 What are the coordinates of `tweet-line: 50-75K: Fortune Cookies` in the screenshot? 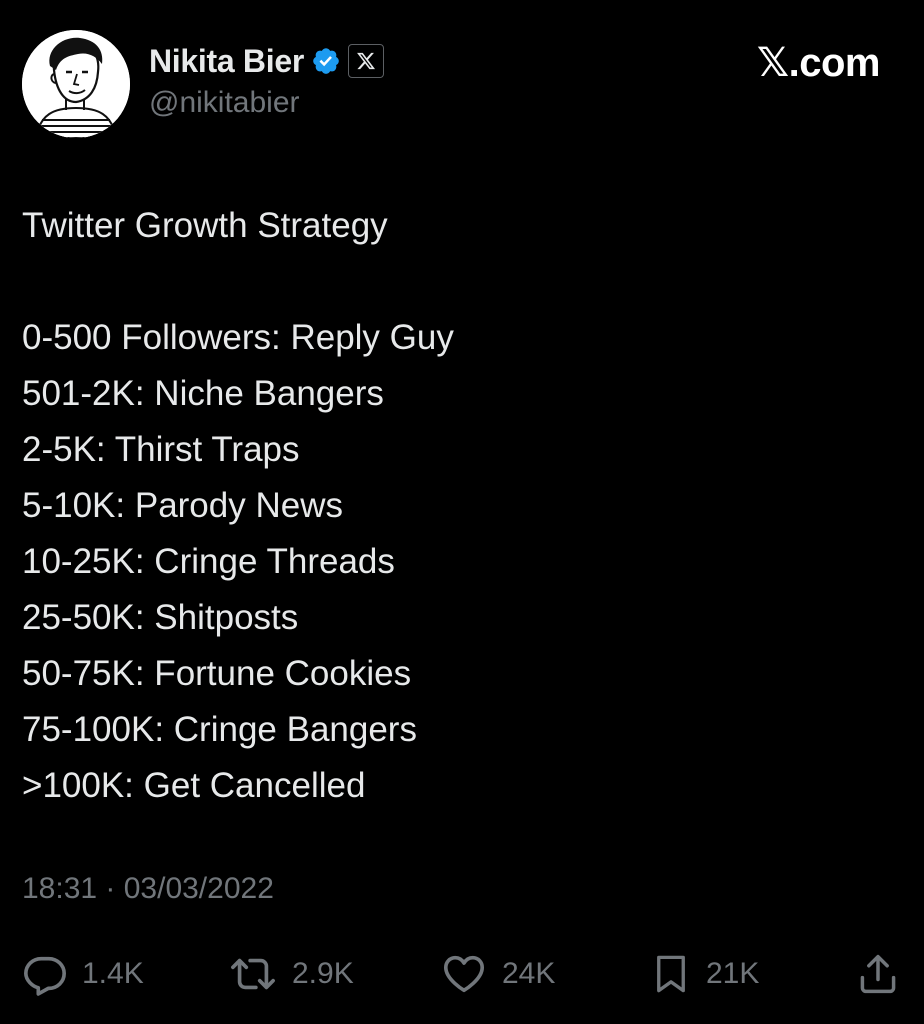 It's located at (217, 673).